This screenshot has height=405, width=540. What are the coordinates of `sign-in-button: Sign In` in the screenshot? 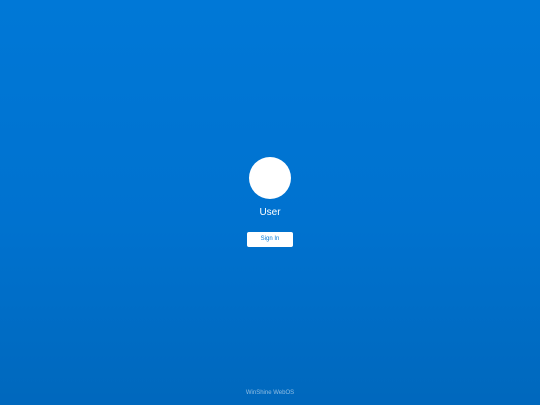 It's located at (270, 239).